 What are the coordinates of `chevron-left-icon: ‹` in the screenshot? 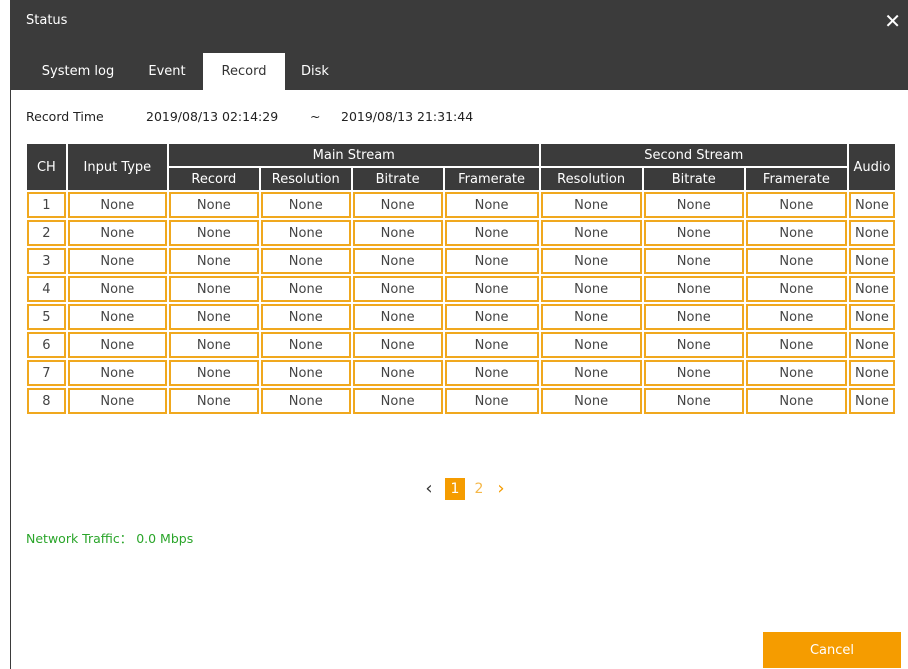 It's located at (429, 489).